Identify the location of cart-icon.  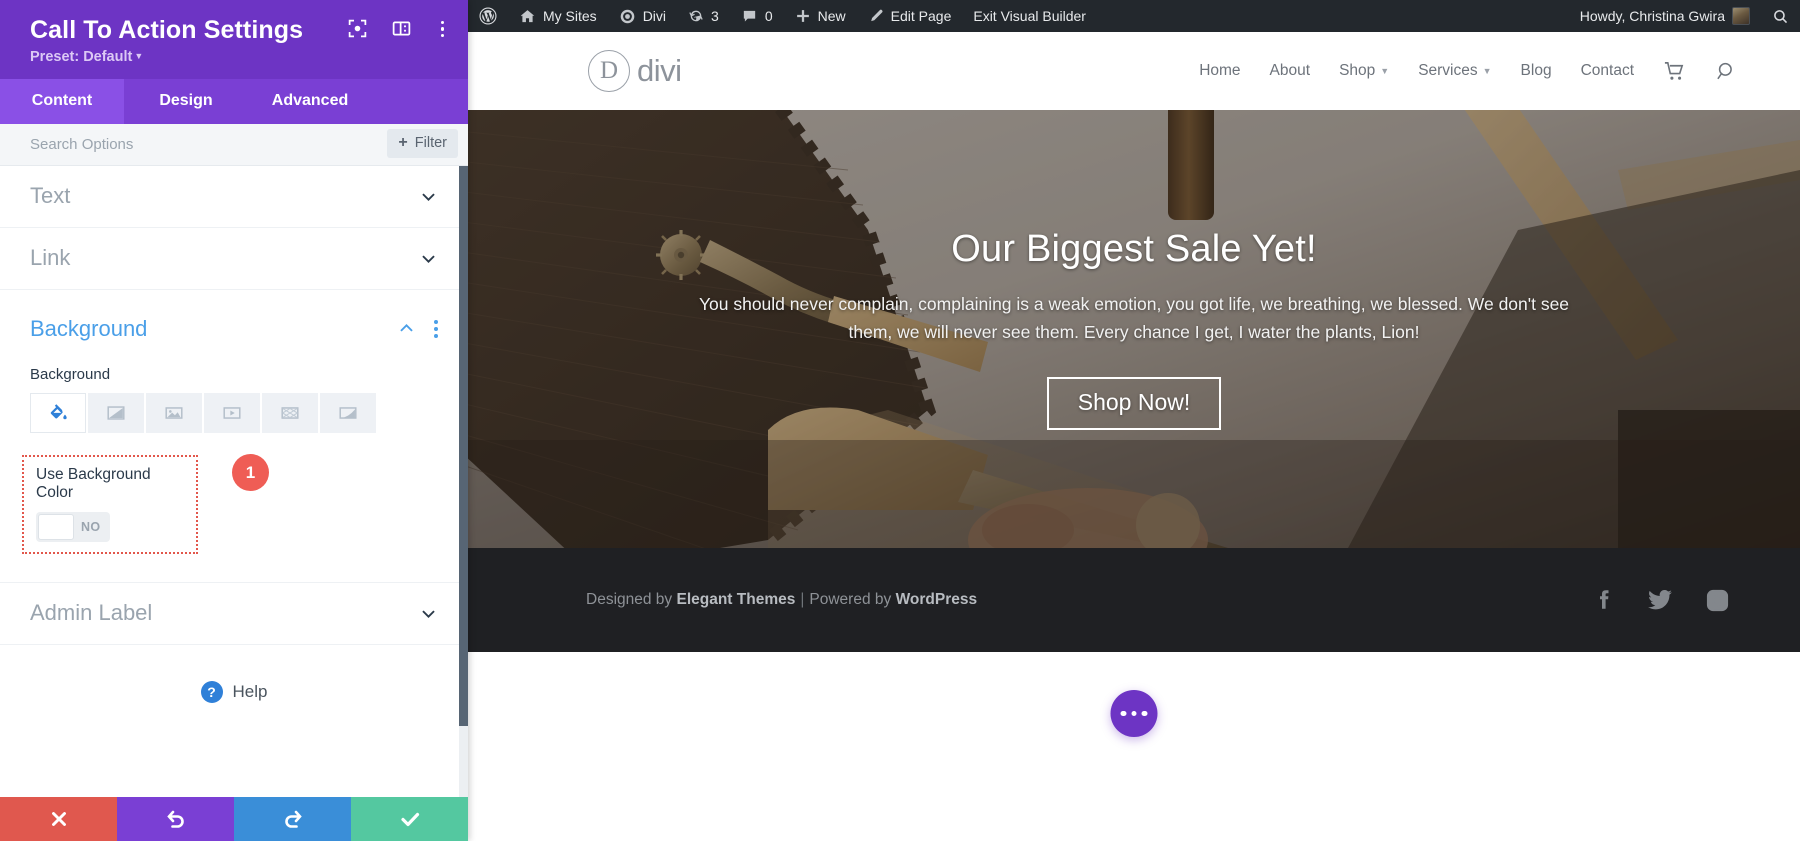
(1674, 71).